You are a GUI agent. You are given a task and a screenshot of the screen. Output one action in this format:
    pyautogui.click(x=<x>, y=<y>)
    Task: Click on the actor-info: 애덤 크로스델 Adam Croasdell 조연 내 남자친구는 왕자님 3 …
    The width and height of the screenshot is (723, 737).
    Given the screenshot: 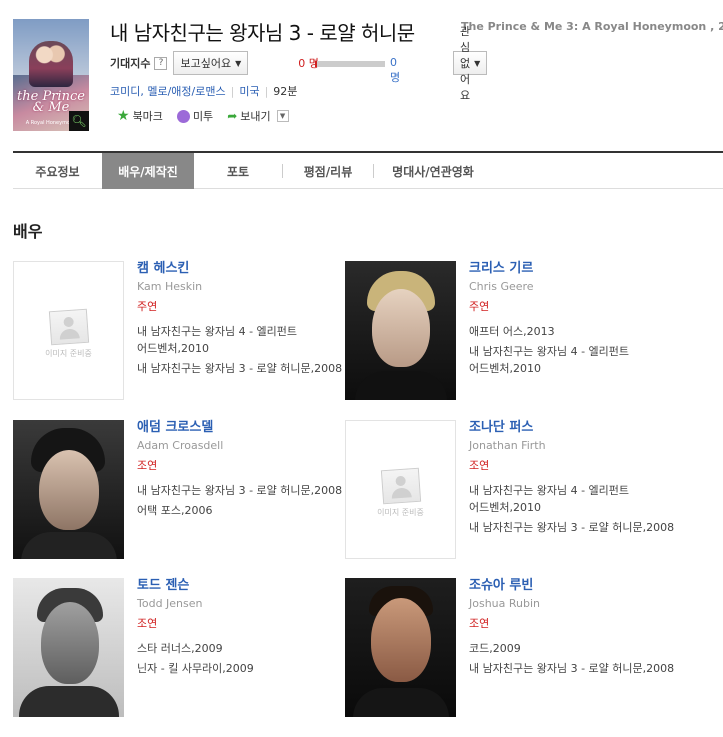 What is the action you would take?
    pyautogui.click(x=242, y=471)
    